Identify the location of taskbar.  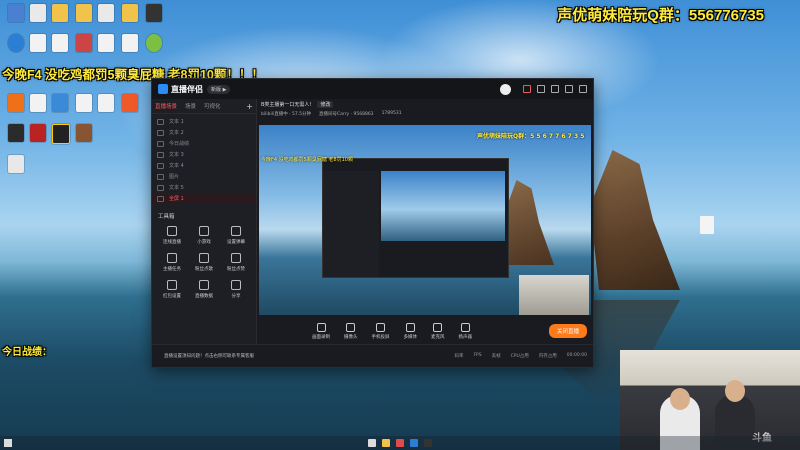
(400, 443).